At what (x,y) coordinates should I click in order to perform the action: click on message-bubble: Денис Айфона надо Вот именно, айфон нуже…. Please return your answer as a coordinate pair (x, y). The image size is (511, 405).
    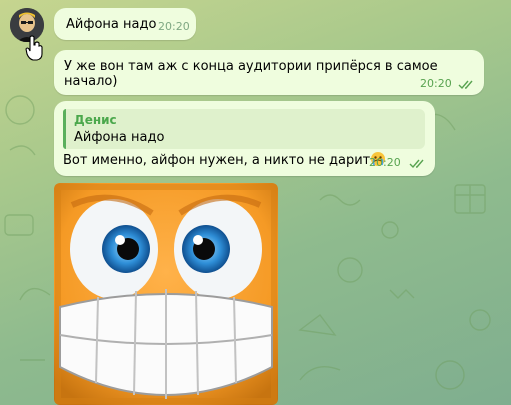
    Looking at the image, I should click on (244, 138).